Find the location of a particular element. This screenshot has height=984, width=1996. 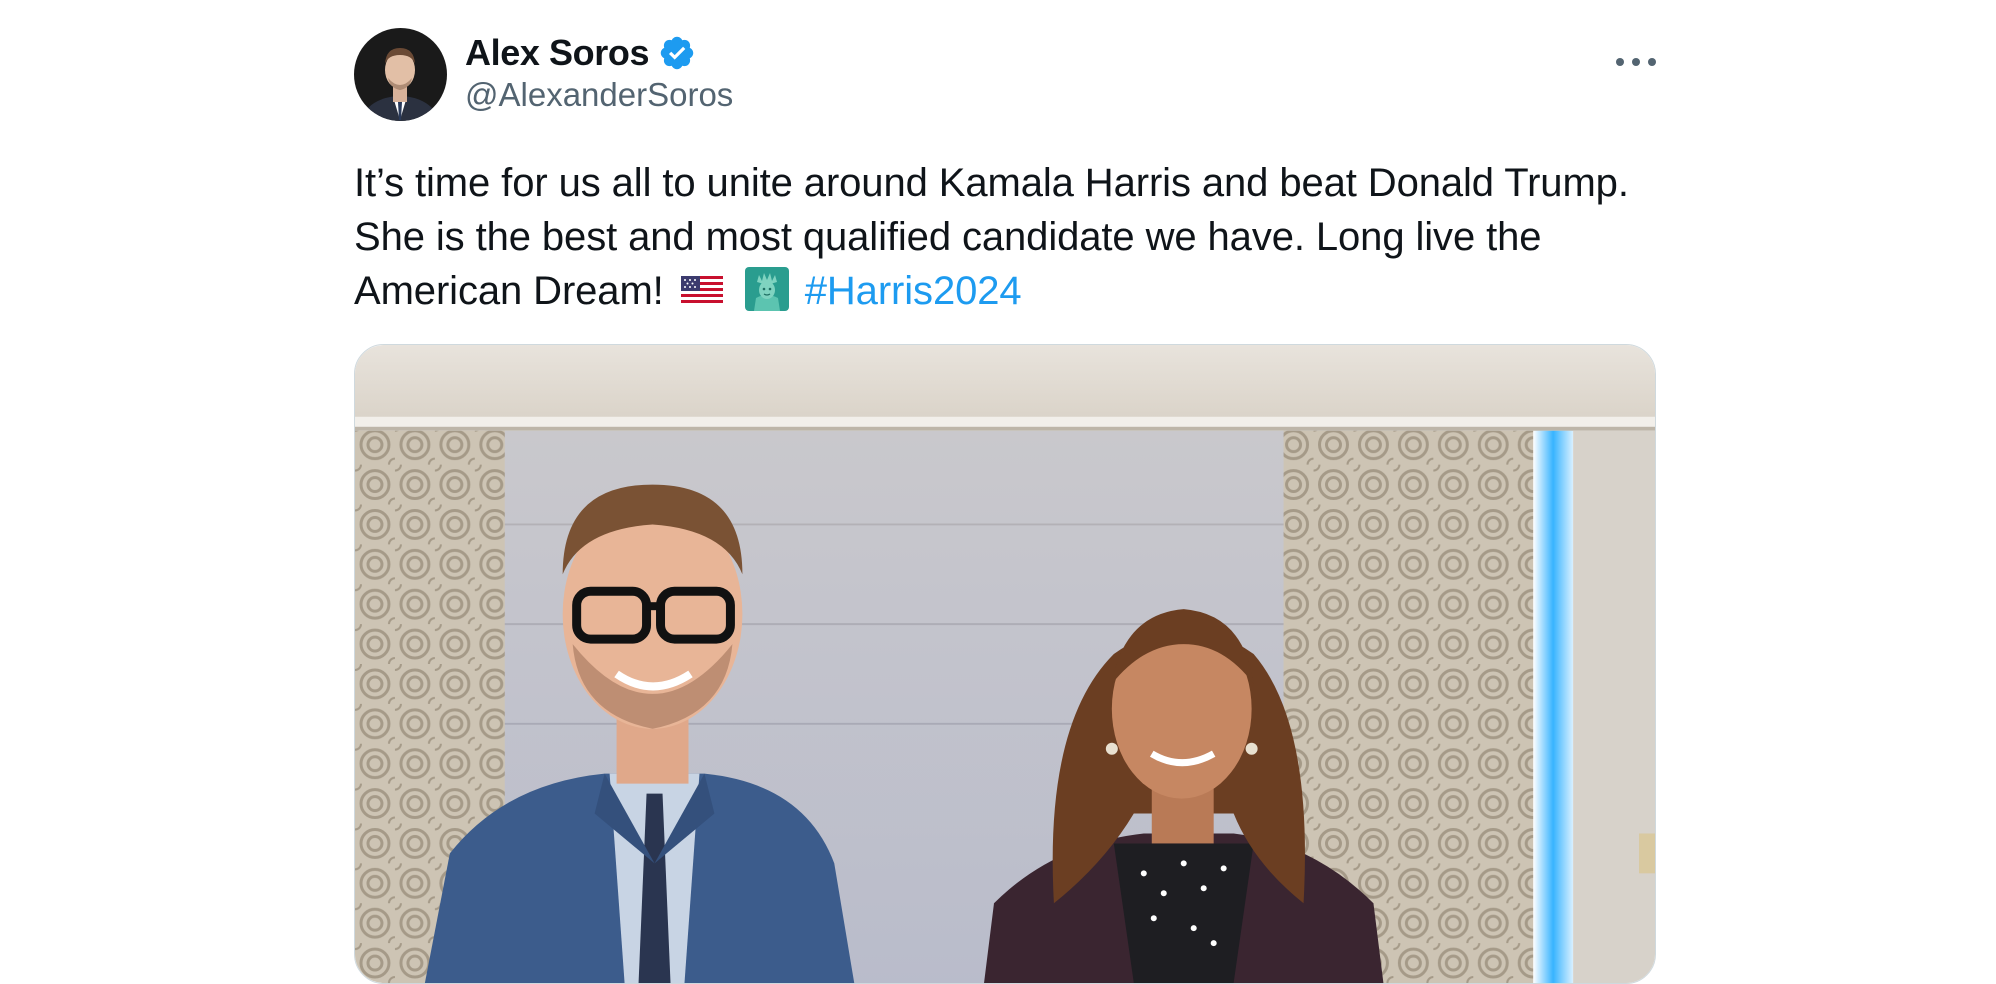

avatar-image is located at coordinates (400, 74).